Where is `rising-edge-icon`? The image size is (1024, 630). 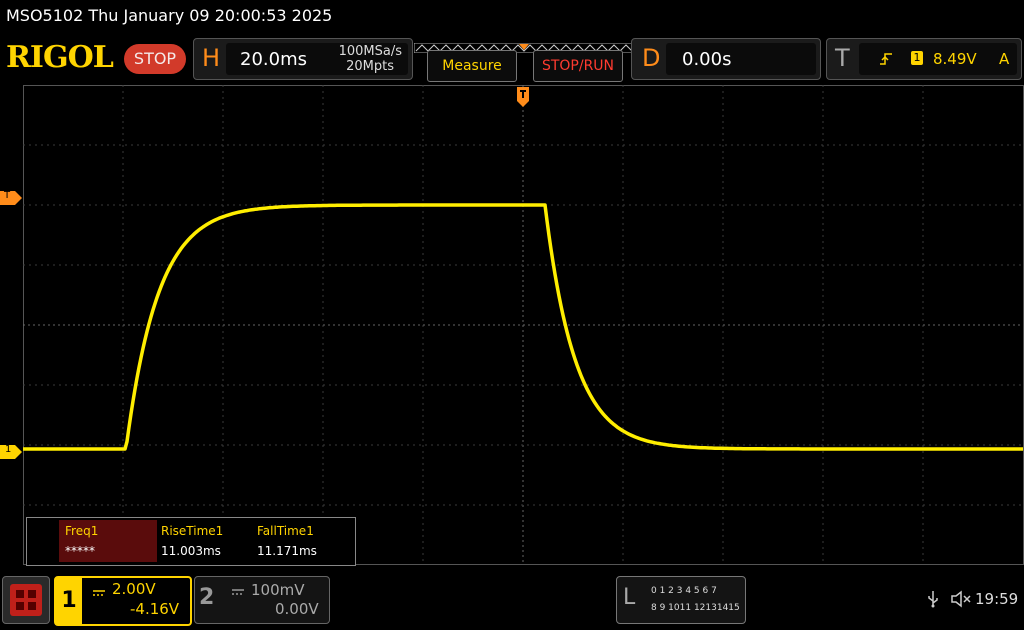
rising-edge-icon is located at coordinates (886, 61).